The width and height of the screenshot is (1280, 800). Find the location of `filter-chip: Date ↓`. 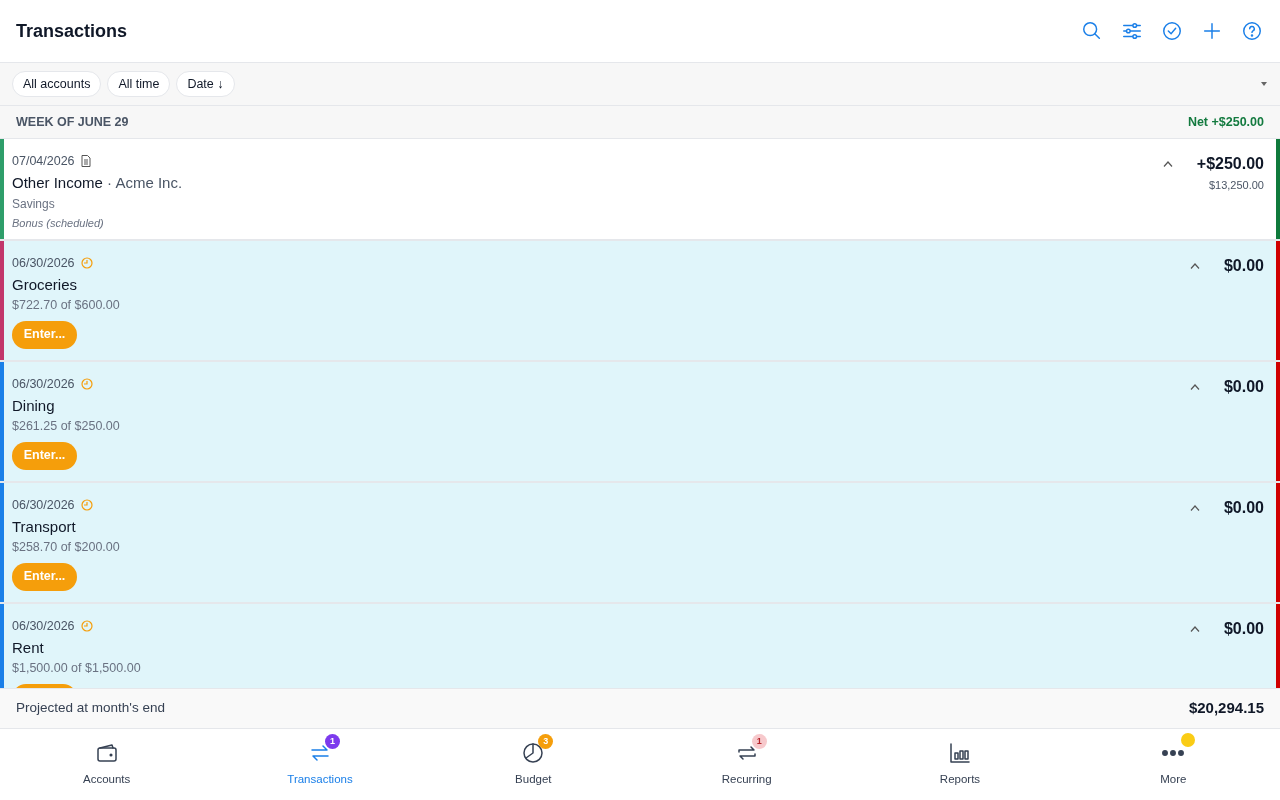

filter-chip: Date ↓ is located at coordinates (205, 84).